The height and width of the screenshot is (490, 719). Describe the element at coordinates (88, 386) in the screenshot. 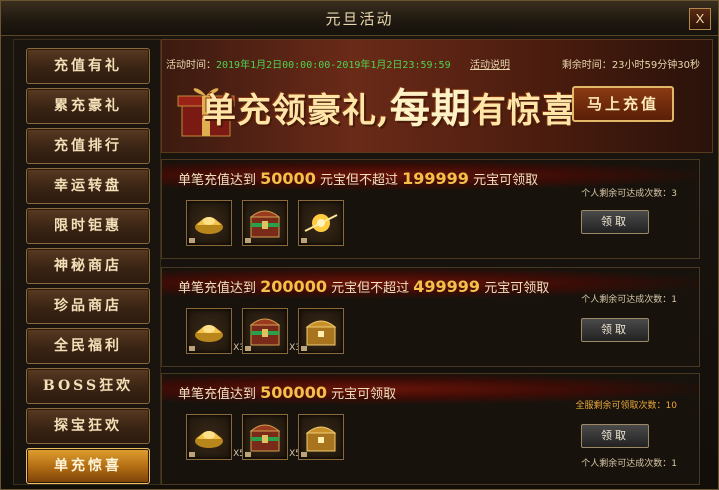

I see `sidebar-item-boss-carnival: BOSS狂欢` at that location.